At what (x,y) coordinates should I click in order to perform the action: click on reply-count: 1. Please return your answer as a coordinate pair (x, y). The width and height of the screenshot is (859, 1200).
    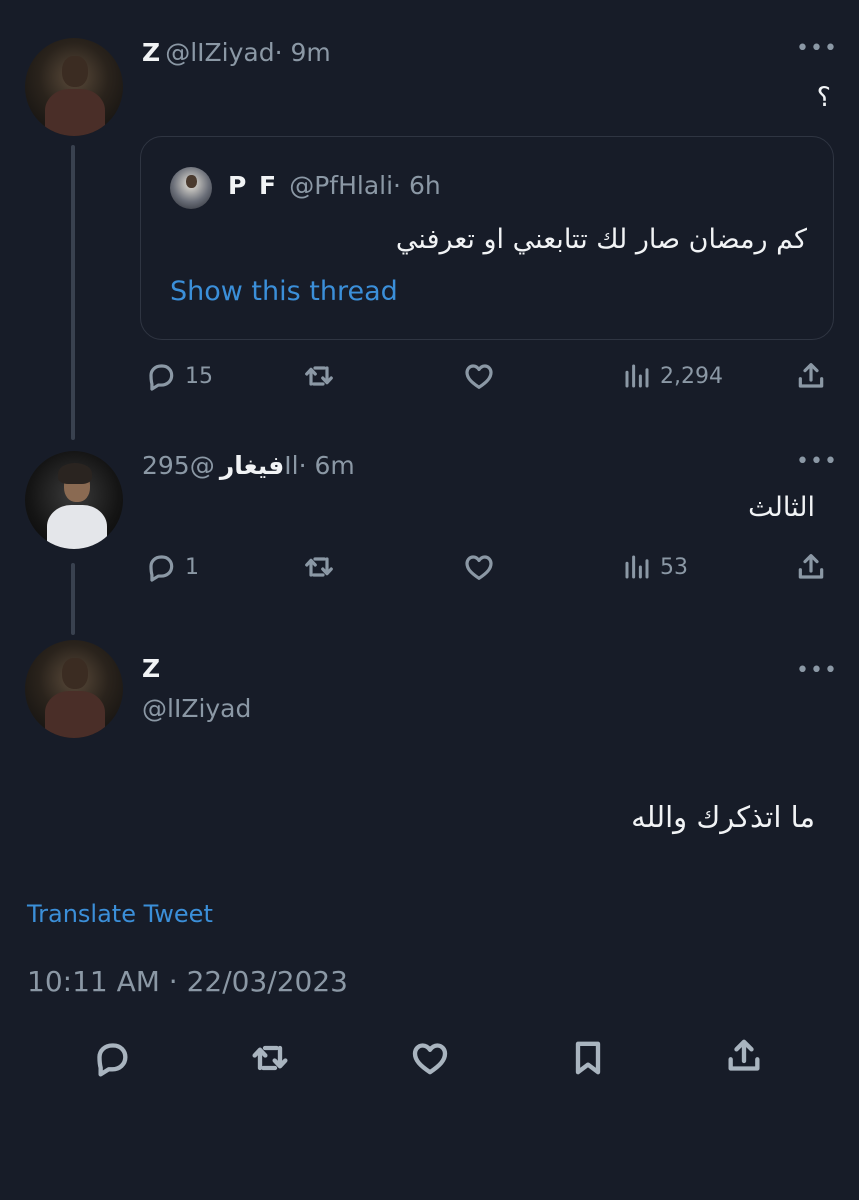
    Looking at the image, I should click on (192, 567).